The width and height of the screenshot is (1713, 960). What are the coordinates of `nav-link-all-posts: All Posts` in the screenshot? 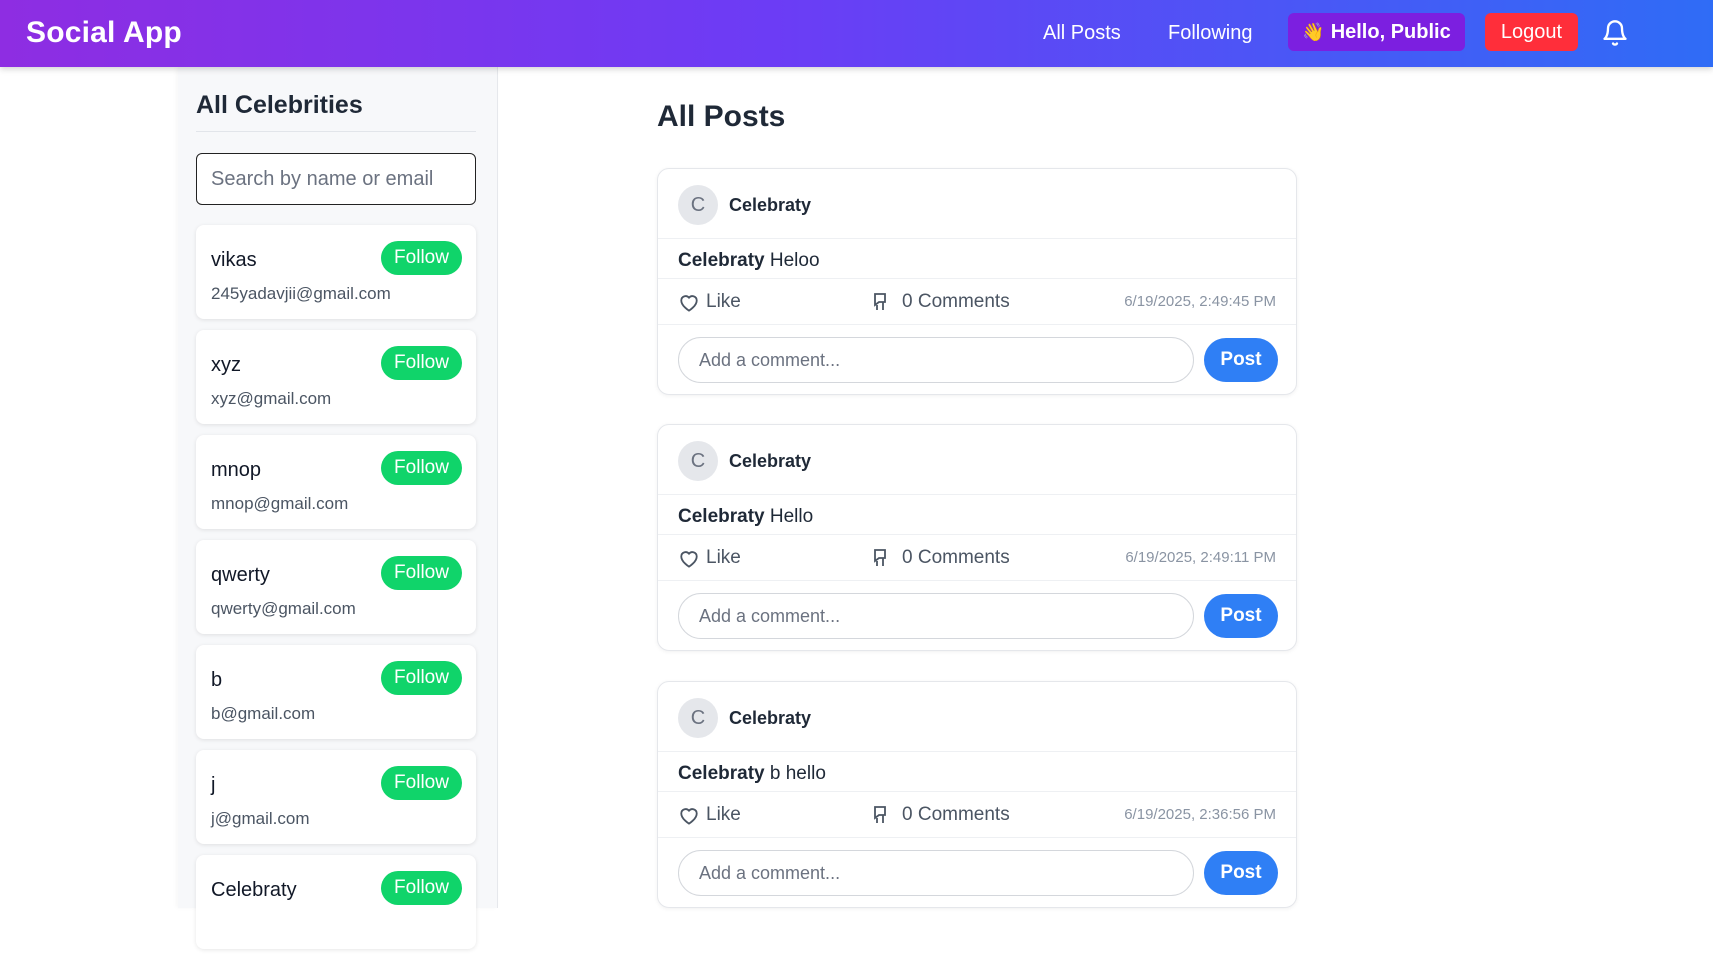 It's located at (1082, 33).